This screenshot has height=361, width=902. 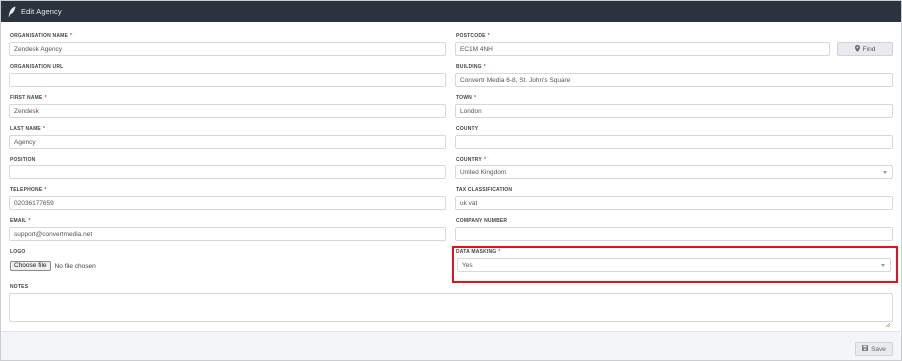 What do you see at coordinates (227, 142) in the screenshot?
I see `last-name-input: Agency` at bounding box center [227, 142].